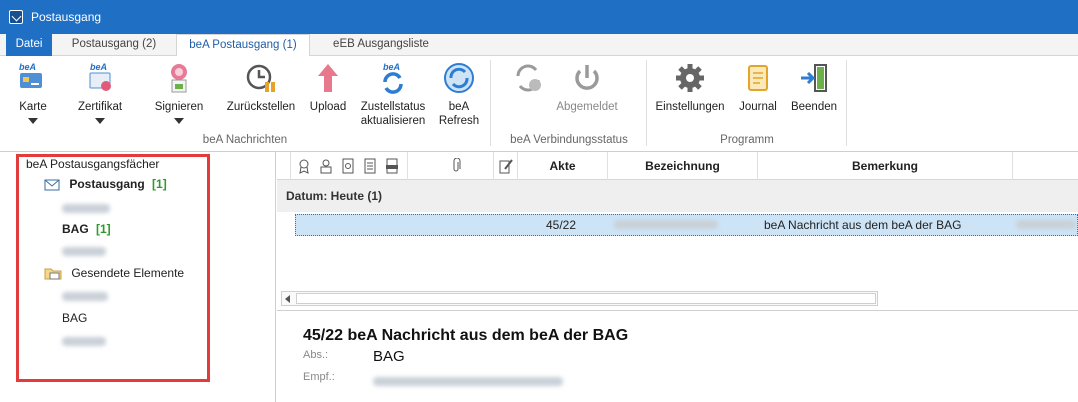 The height and width of the screenshot is (402, 1078). What do you see at coordinates (690, 78) in the screenshot?
I see `gear-icon` at bounding box center [690, 78].